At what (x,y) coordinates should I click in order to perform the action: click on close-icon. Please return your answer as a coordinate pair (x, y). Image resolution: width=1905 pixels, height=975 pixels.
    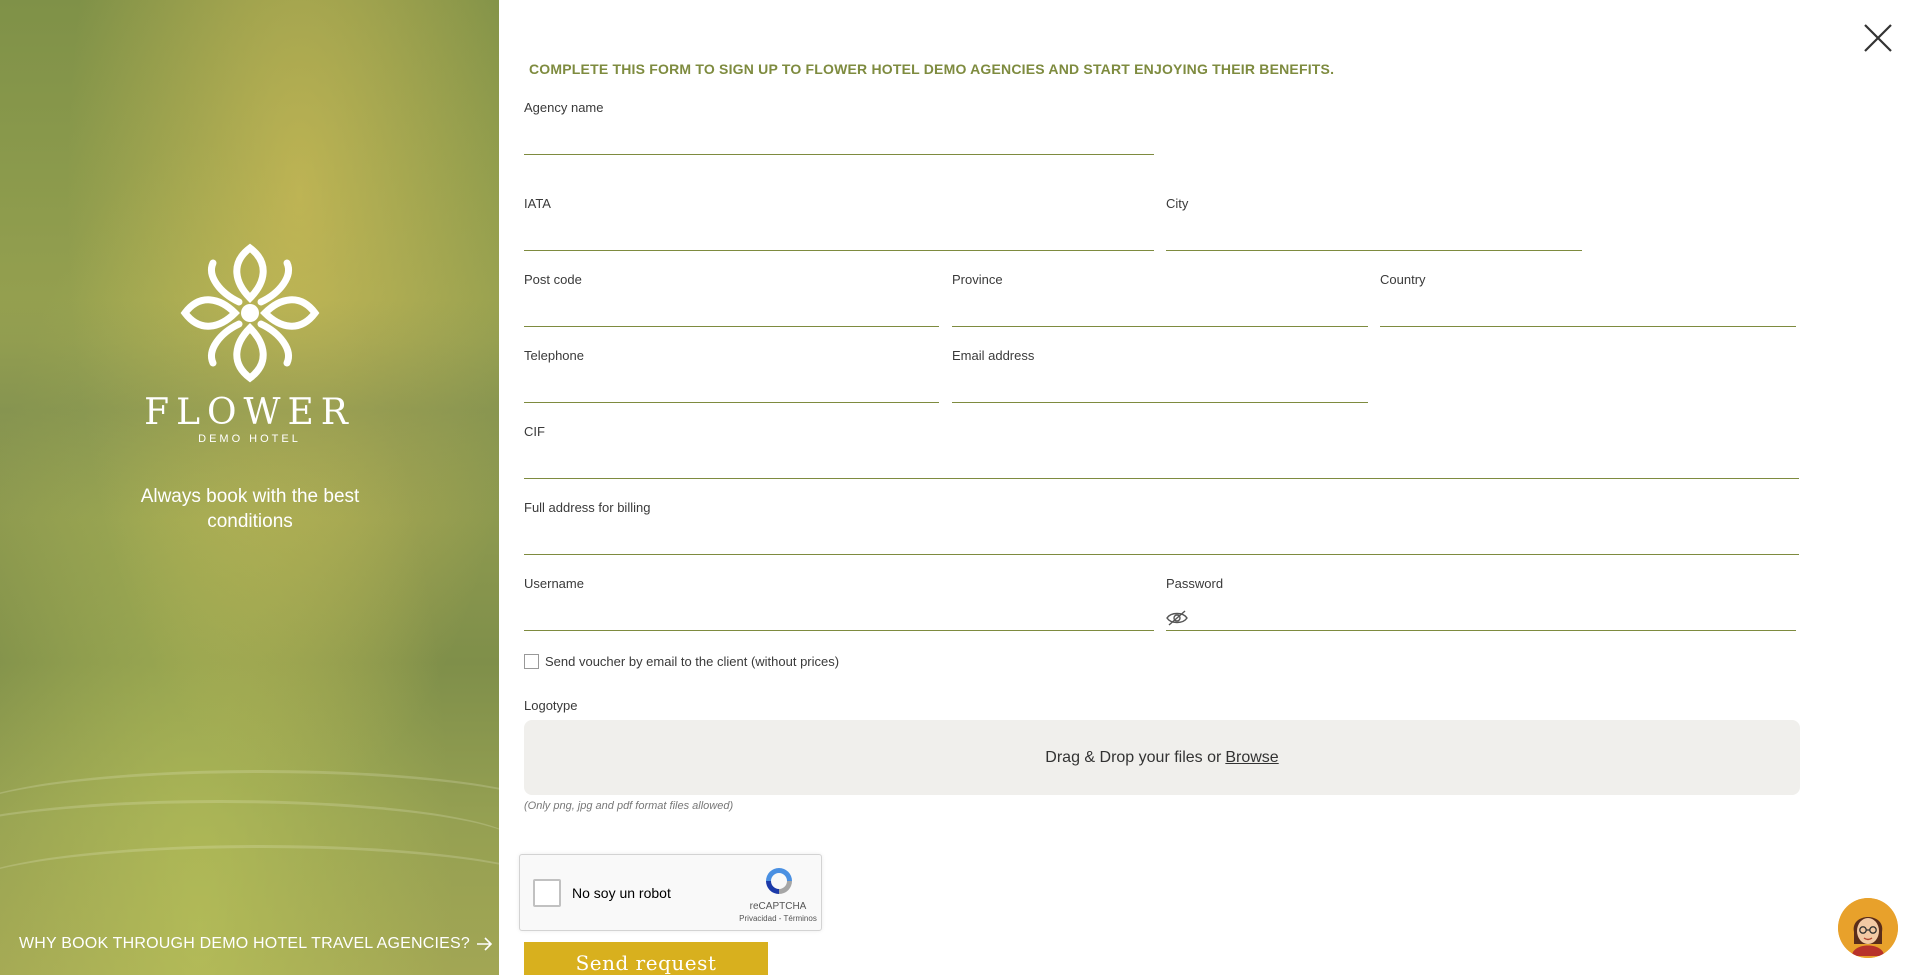
    Looking at the image, I should click on (1878, 38).